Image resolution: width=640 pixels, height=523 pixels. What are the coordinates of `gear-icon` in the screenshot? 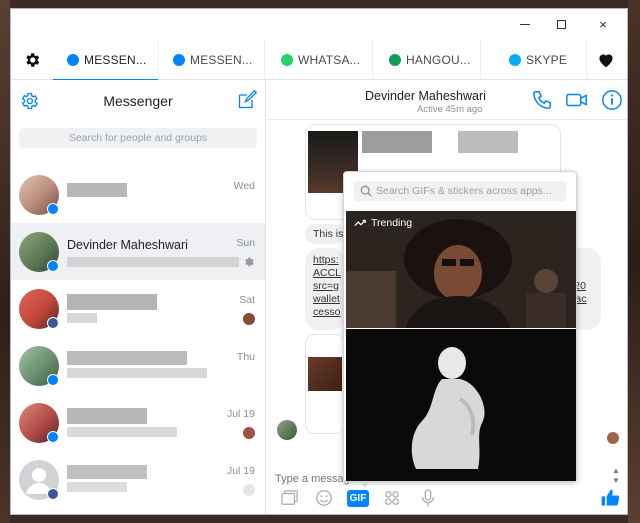 It's located at (33, 59).